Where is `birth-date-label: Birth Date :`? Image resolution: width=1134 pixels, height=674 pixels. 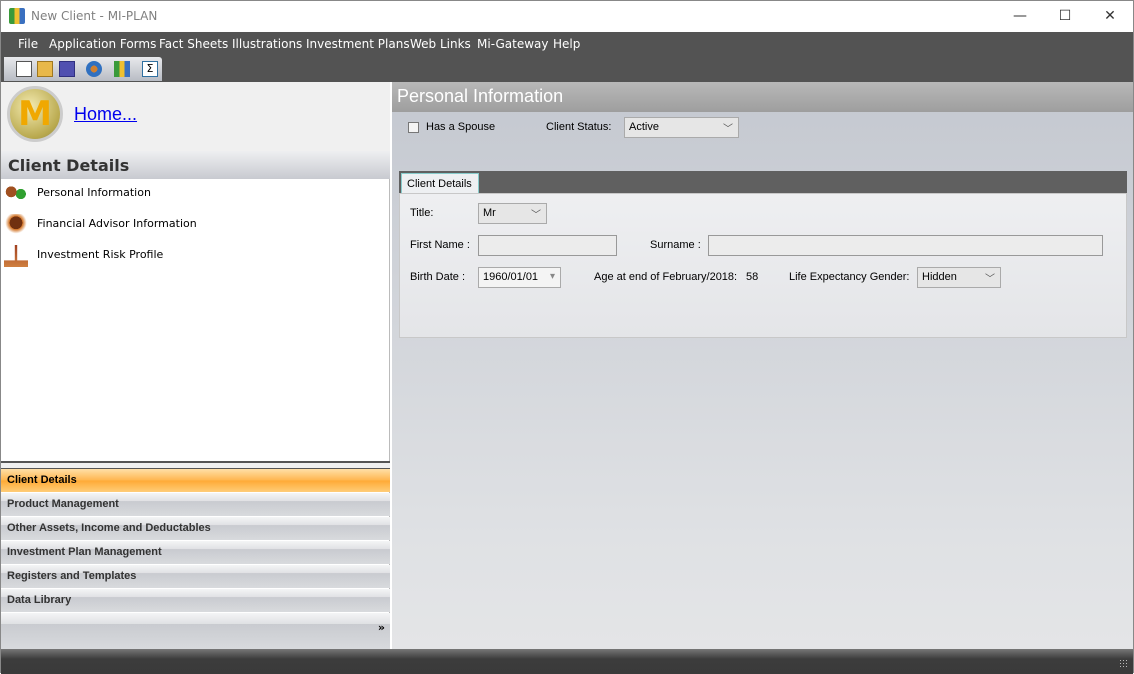
birth-date-label: Birth Date : is located at coordinates (438, 277).